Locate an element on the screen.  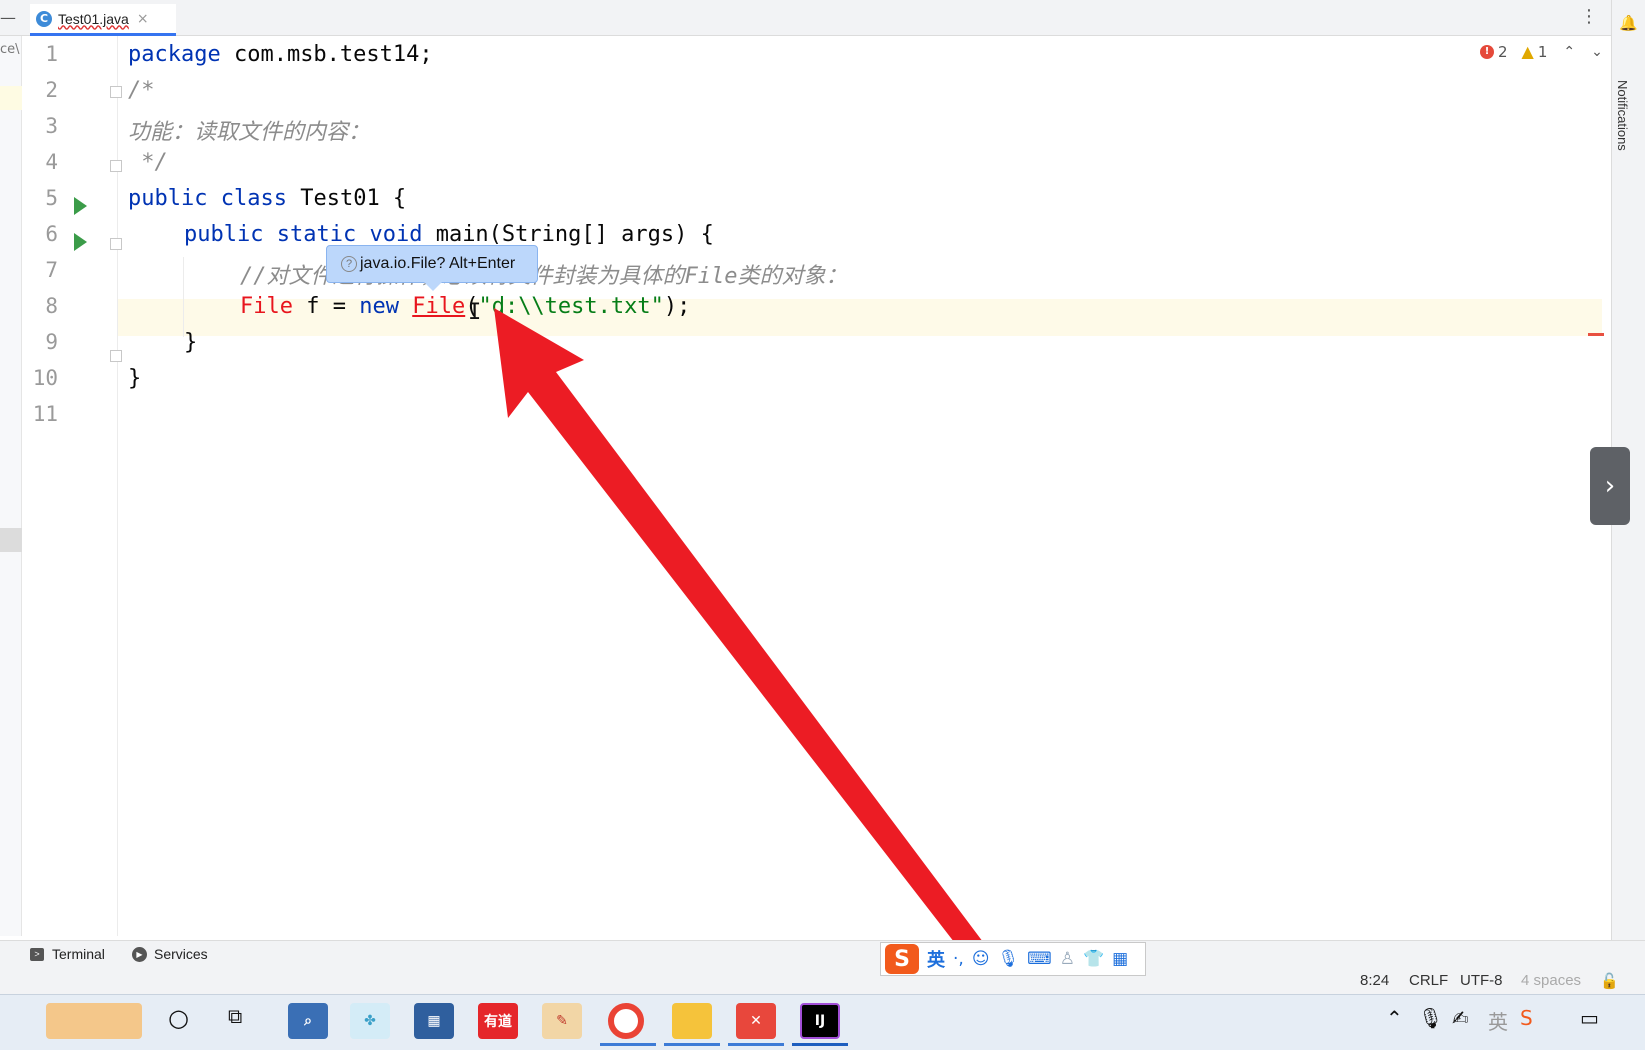
keyword: new is located at coordinates (379, 306).